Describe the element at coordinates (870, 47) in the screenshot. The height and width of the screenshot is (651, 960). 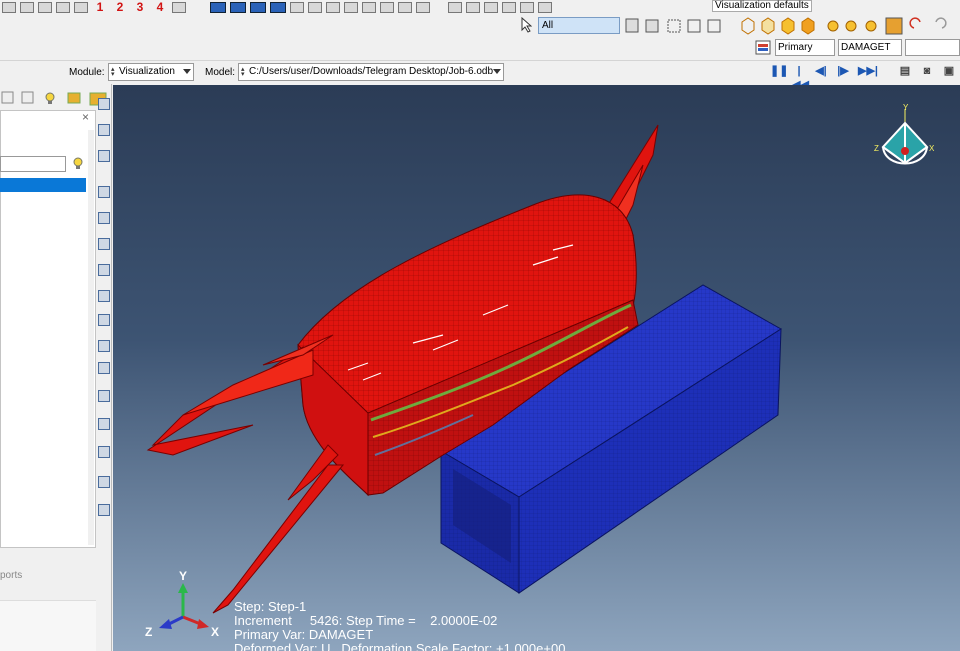
I see `variable-select: DAMAGET` at that location.